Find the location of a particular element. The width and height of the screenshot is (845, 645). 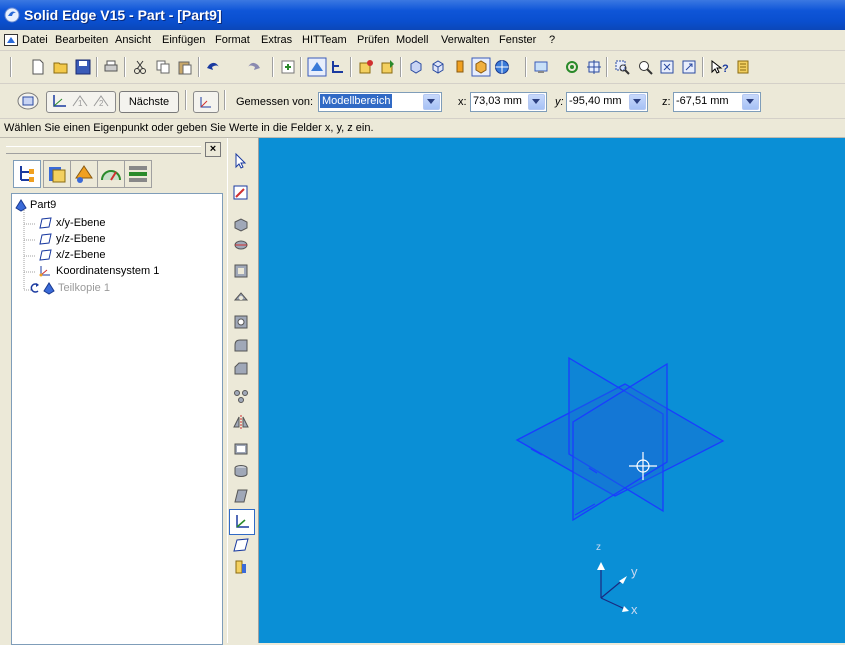

measured-from-dropdown-arrow is located at coordinates (431, 102).